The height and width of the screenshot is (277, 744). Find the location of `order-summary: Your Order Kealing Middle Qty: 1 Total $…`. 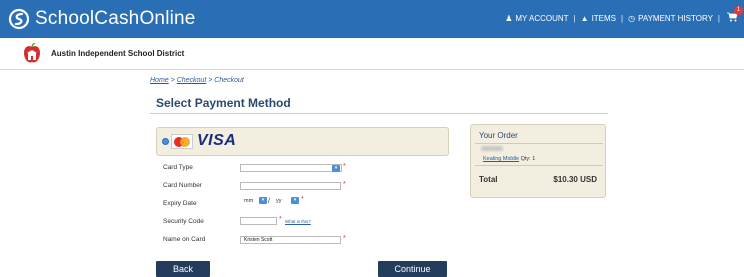

order-summary: Your Order Kealing Middle Qty: 1 Total $… is located at coordinates (538, 161).